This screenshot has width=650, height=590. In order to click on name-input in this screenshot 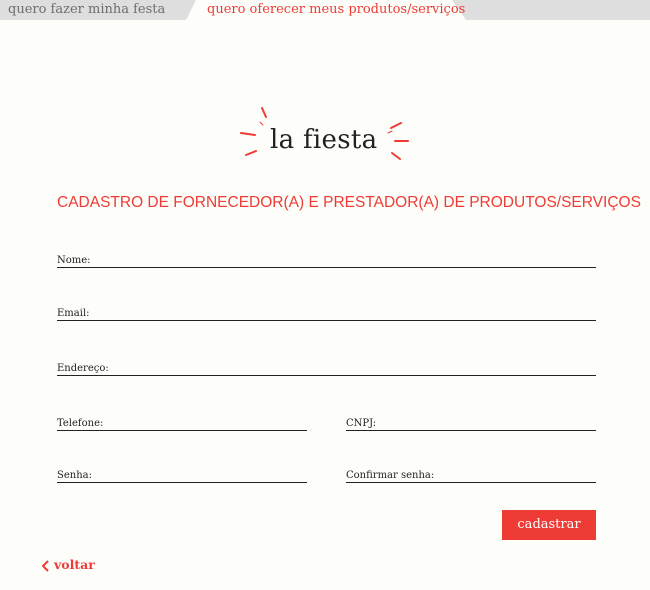, I will do `click(343, 259)`.